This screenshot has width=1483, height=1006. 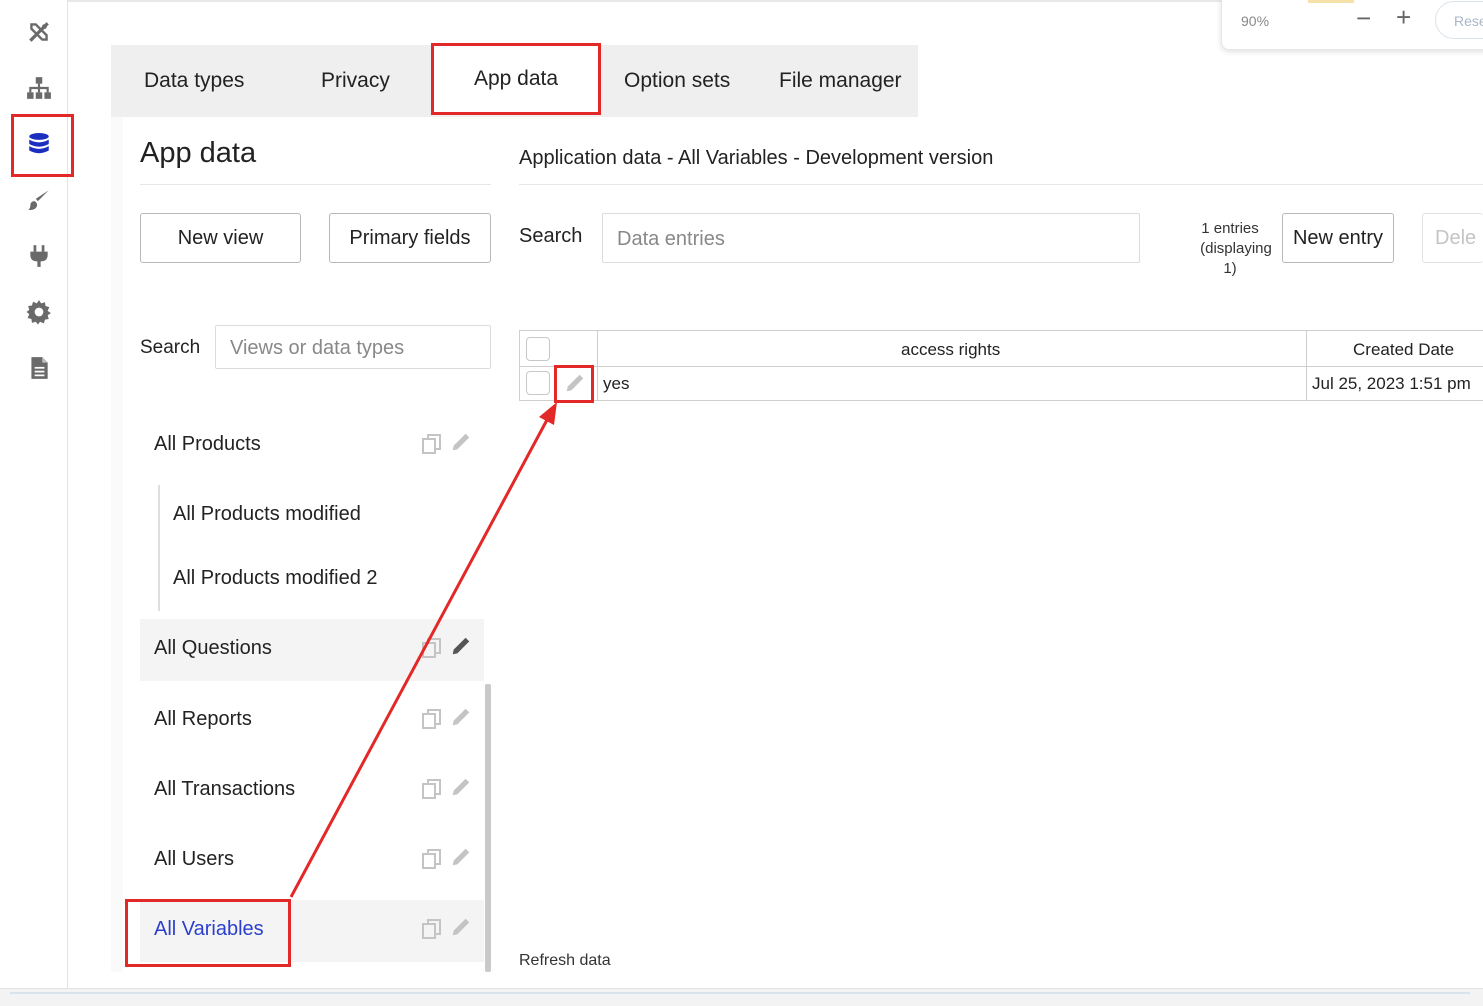 I want to click on new-view-button: New view, so click(x=220, y=238).